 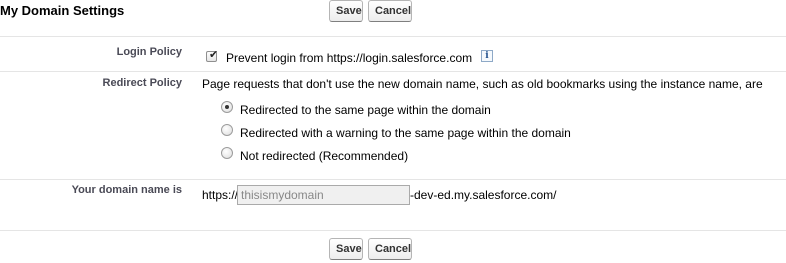 What do you see at coordinates (346, 11) in the screenshot?
I see `save-button-top: Save` at bounding box center [346, 11].